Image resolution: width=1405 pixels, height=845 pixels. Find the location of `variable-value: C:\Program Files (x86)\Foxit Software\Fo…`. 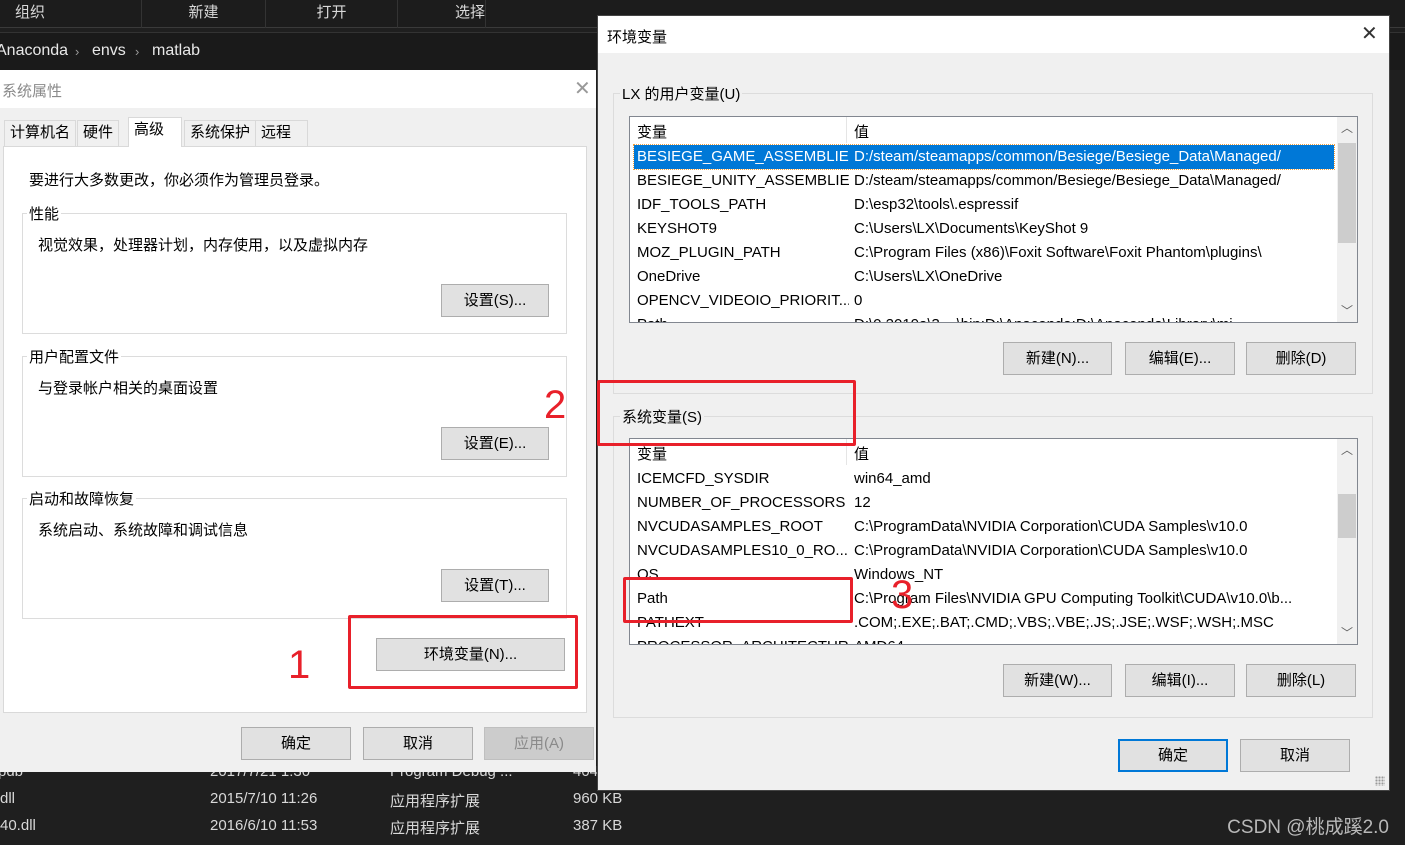

variable-value: C:\Program Files (x86)\Foxit Software\Fo… is located at coordinates (1058, 252).